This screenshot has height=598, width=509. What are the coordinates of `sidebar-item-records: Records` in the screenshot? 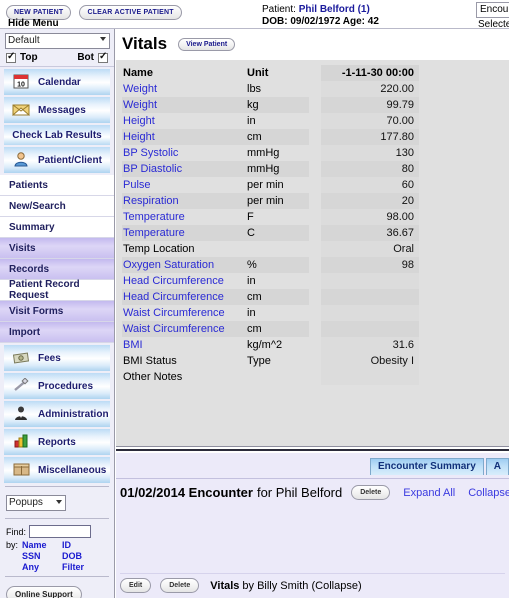 It's located at (57, 269).